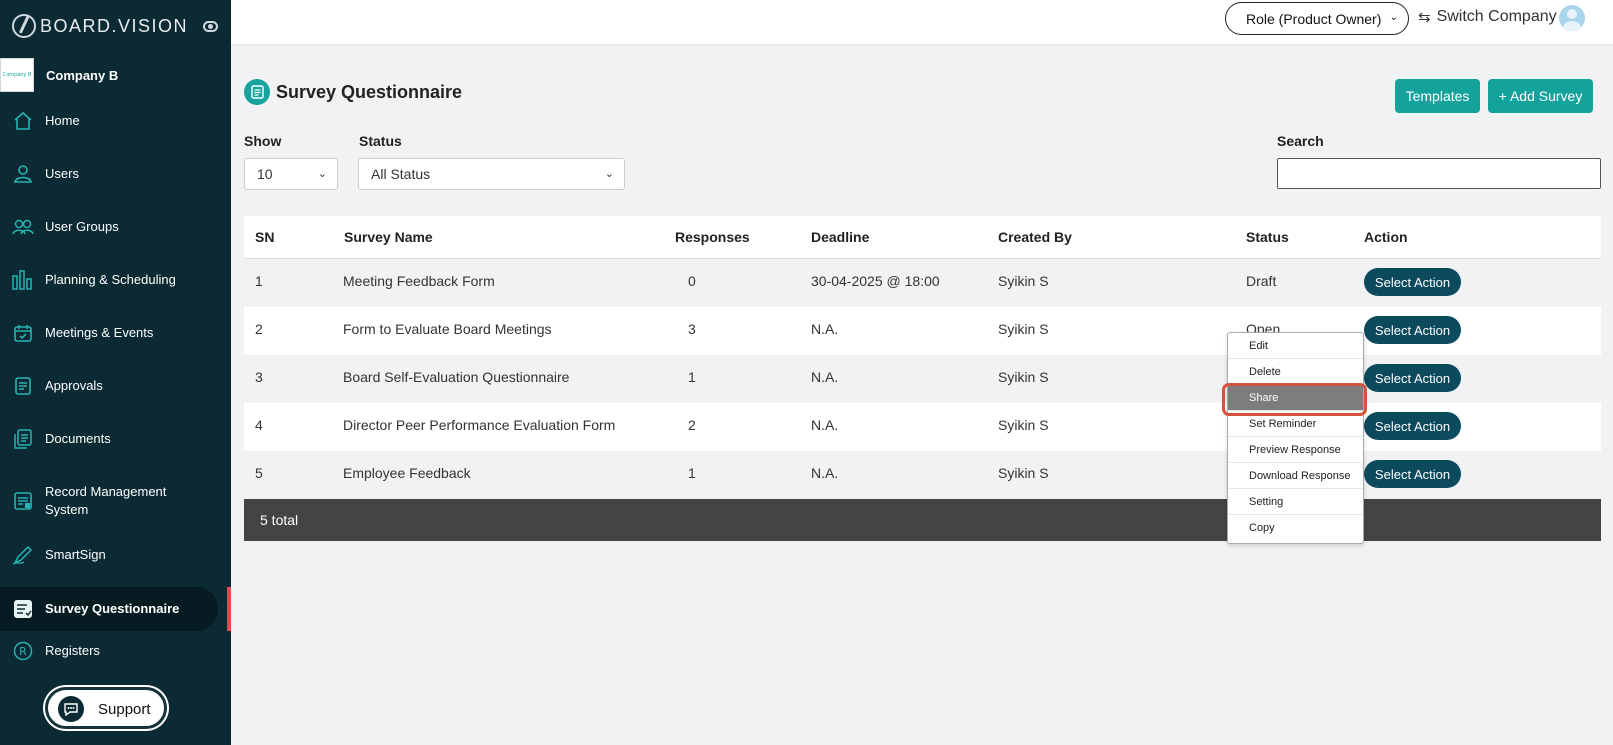  Describe the element at coordinates (1439, 173) in the screenshot. I see `search-input` at that location.